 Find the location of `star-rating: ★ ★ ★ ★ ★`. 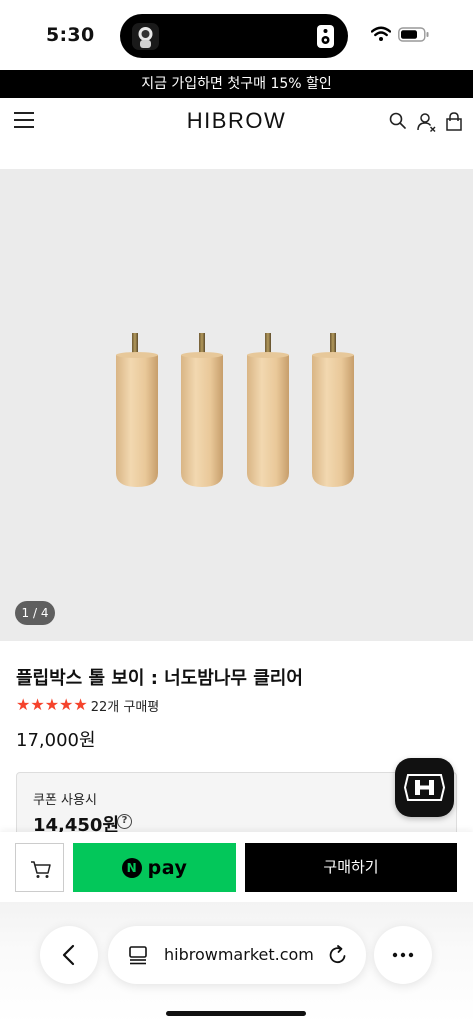

star-rating: ★ ★ ★ ★ ★ is located at coordinates (52, 705).